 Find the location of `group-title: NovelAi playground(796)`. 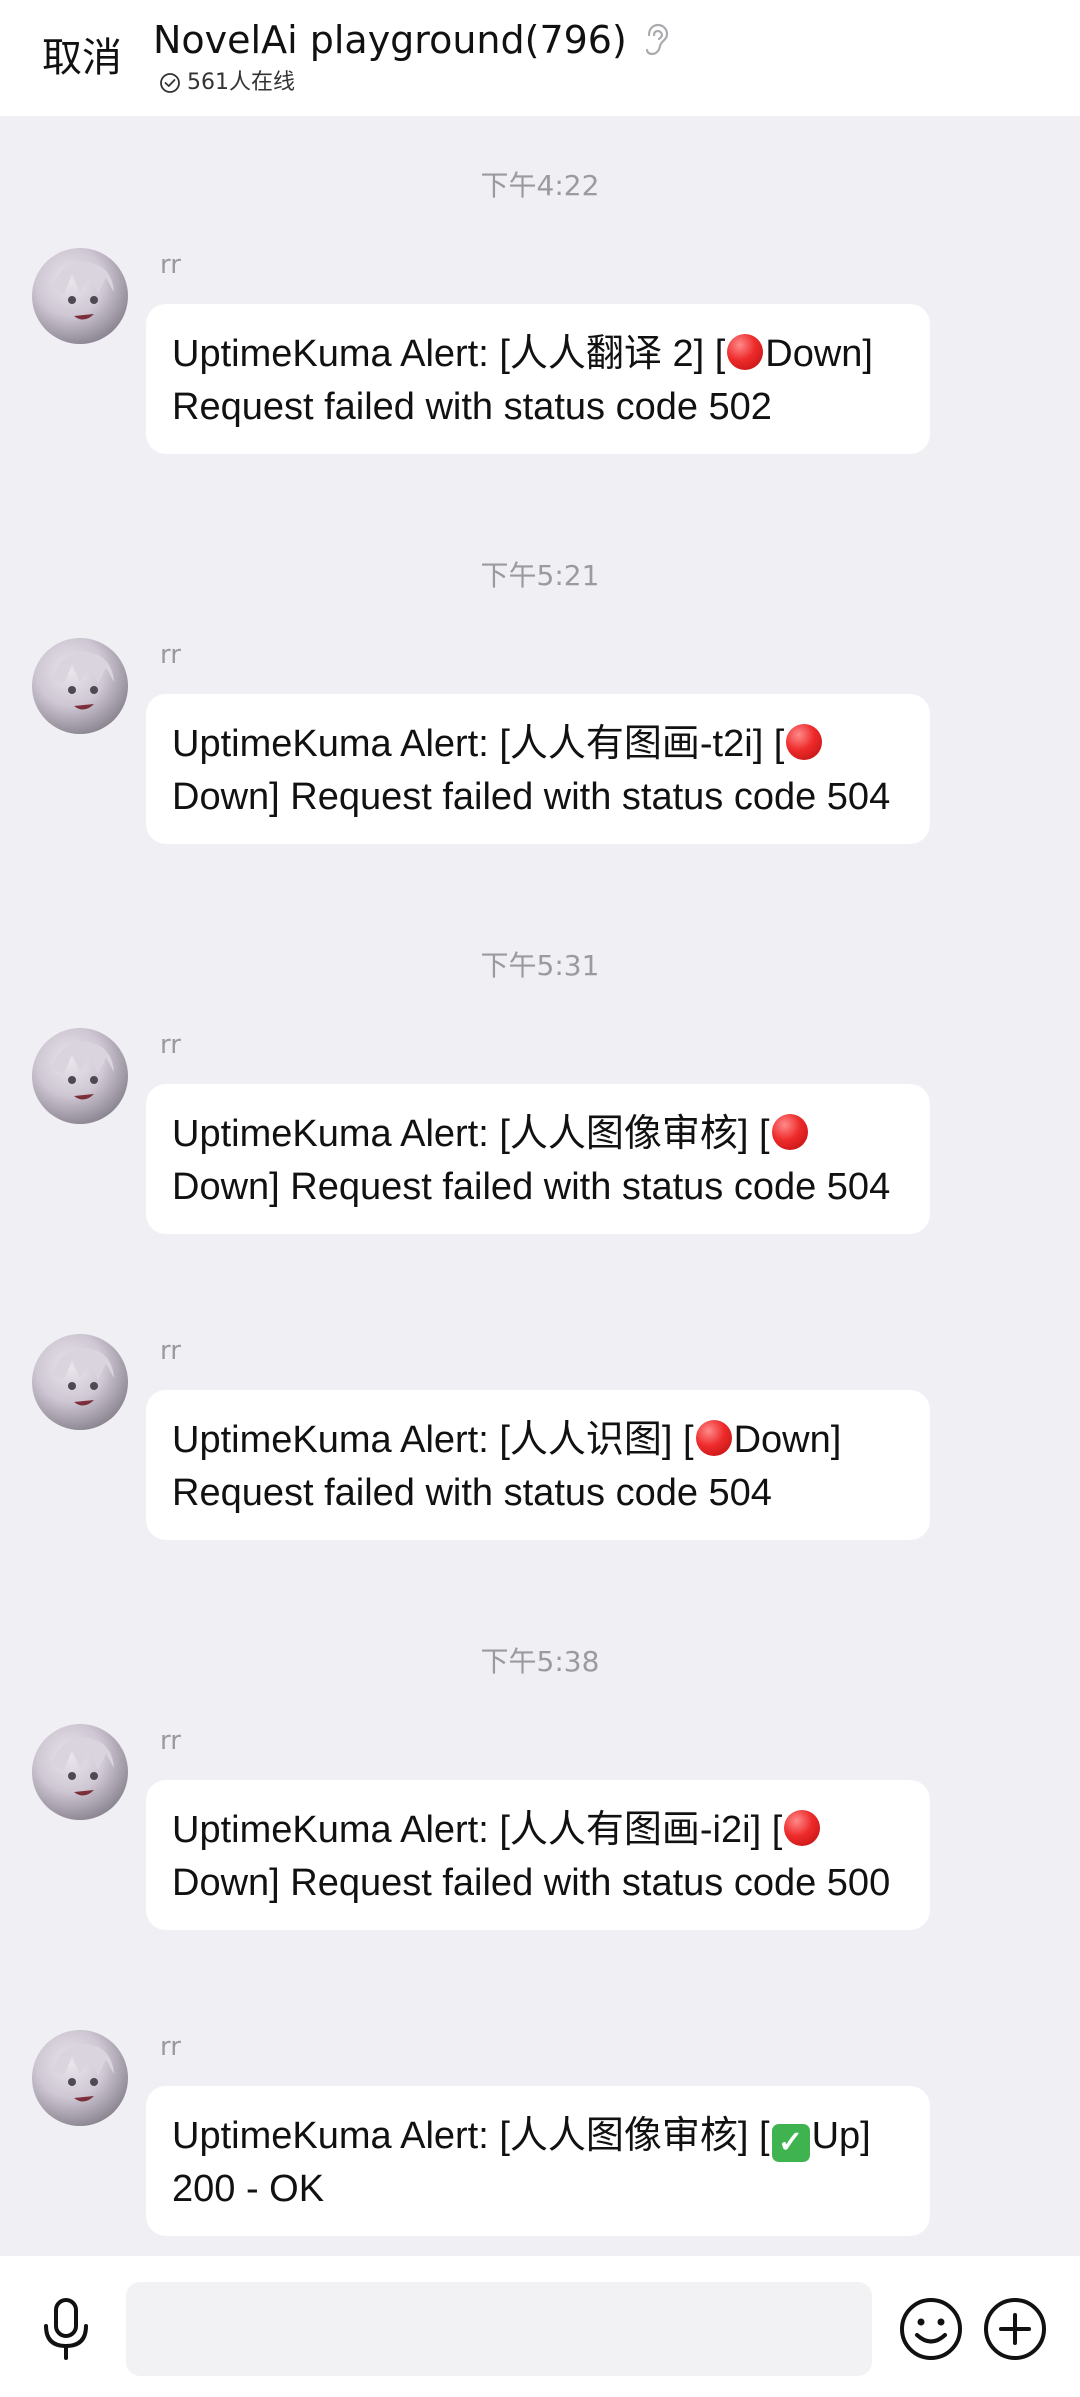

group-title: NovelAi playground(796) is located at coordinates (390, 40).